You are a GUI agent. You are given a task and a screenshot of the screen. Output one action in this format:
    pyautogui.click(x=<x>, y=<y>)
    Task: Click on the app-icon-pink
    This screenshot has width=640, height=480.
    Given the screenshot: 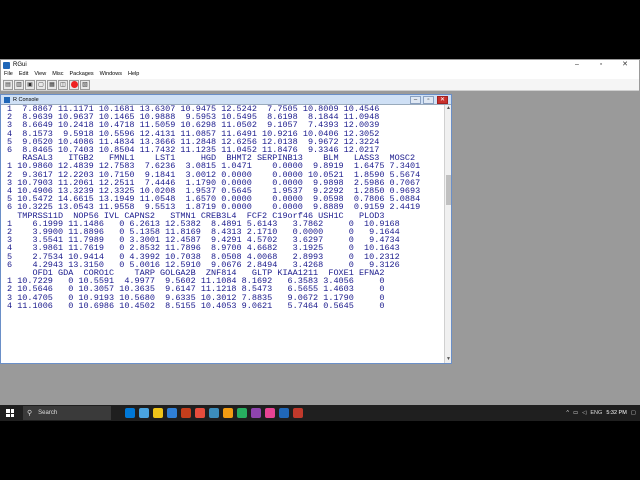 What is the action you would take?
    pyautogui.click(x=270, y=413)
    